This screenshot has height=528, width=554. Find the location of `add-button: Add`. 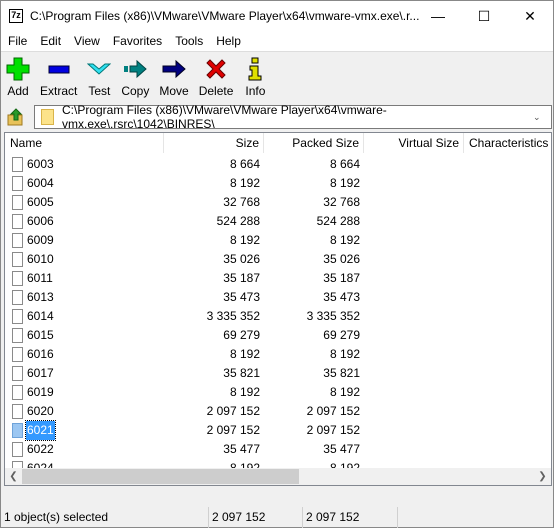

add-button: Add is located at coordinates (18, 77).